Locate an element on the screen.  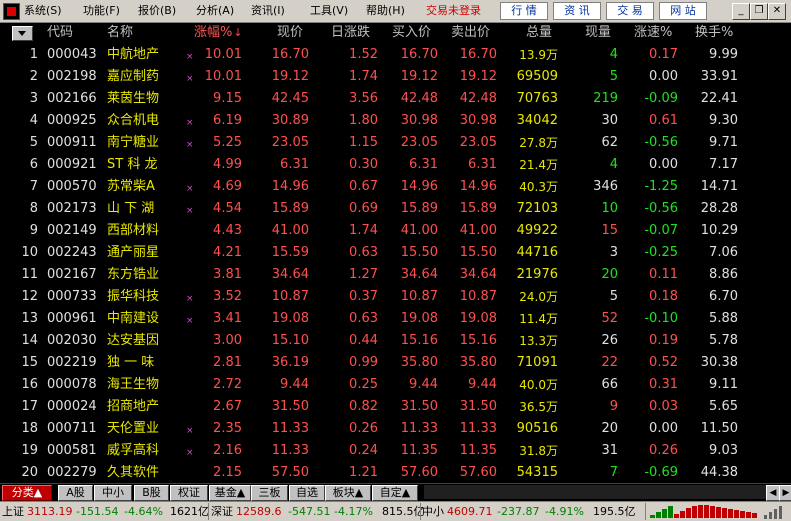
col-turnover: 换手% is located at coordinates (714, 33).